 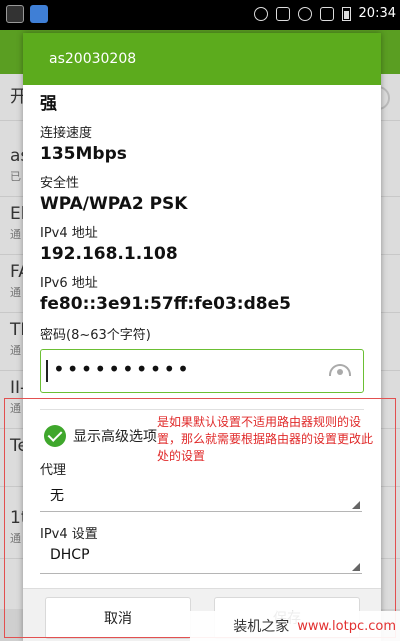 I want to click on security-value: WPA/WPA2 PSK, so click(x=114, y=204).